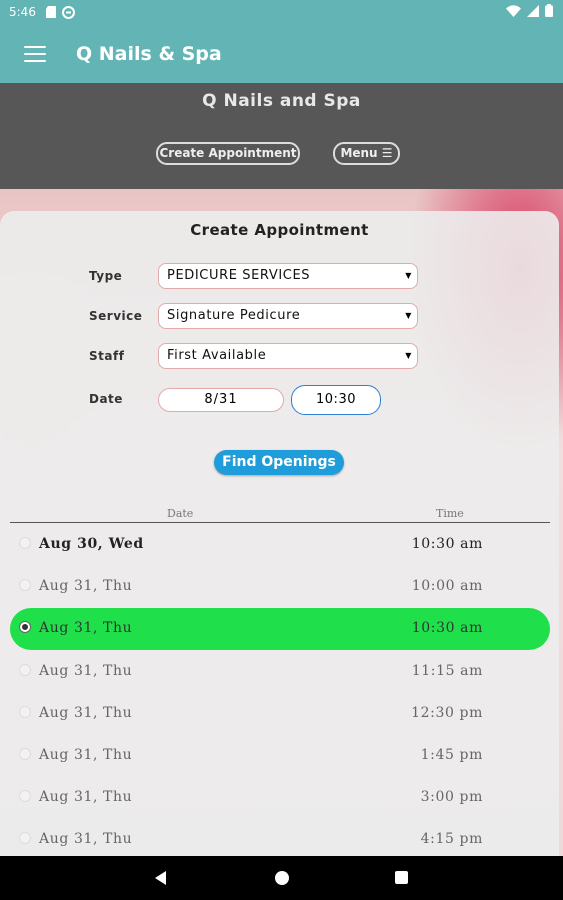 This screenshot has width=563, height=900. I want to click on sd-card-icon, so click(50, 12).